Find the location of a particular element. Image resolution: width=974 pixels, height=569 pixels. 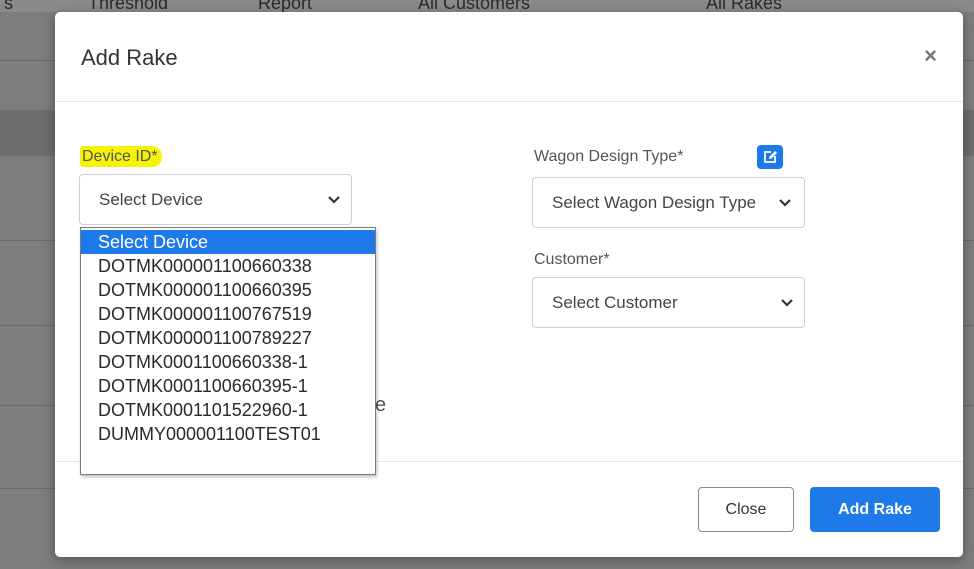

add-rake-button: Add Rake is located at coordinates (875, 509).